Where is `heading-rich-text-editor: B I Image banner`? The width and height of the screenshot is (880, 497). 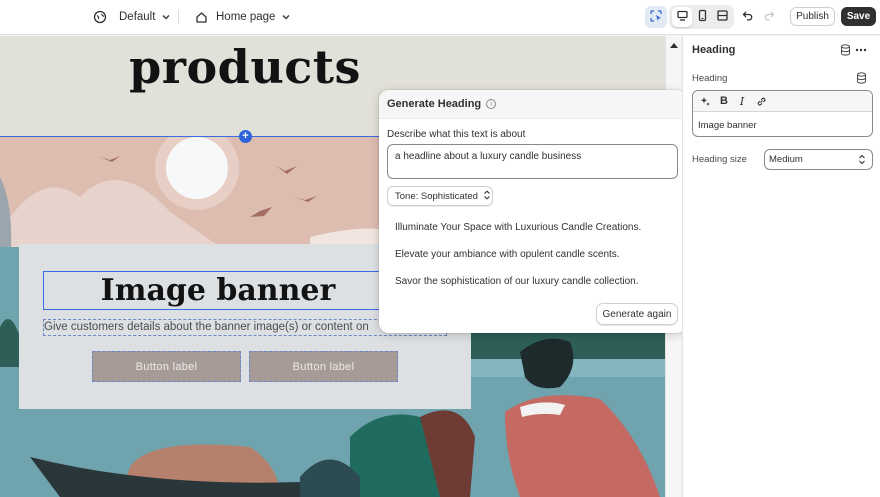
heading-rich-text-editor: B I Image banner is located at coordinates (782, 113).